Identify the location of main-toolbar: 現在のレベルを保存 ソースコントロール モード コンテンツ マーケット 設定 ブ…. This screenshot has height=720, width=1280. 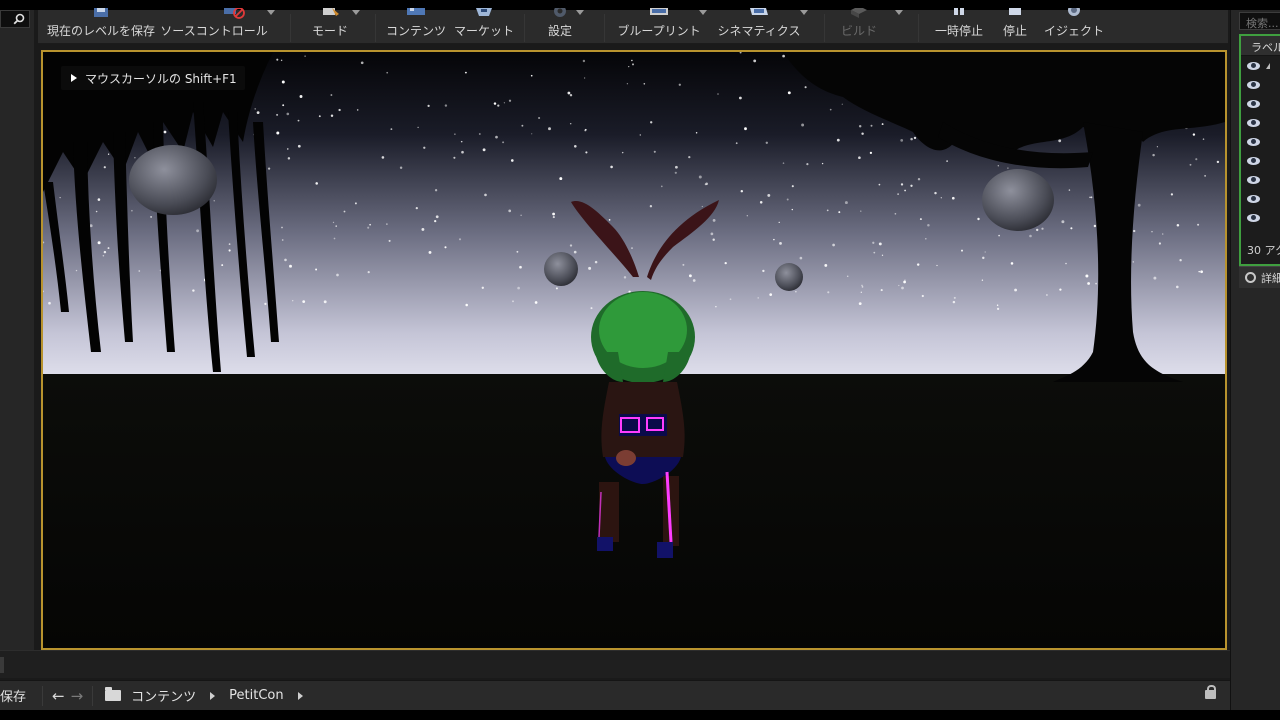
(633, 26).